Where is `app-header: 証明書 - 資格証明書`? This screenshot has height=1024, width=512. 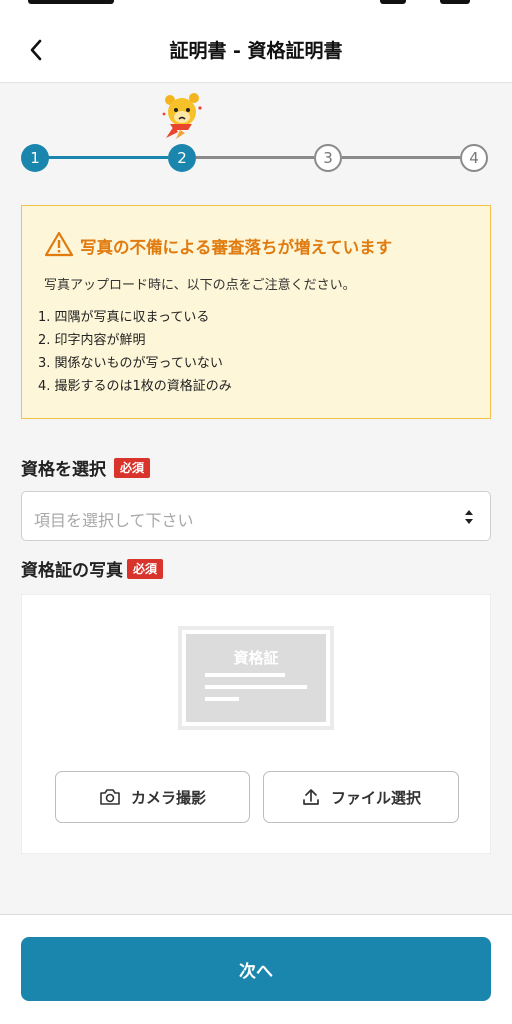 app-header: 証明書 - 資格証明書 is located at coordinates (256, 48).